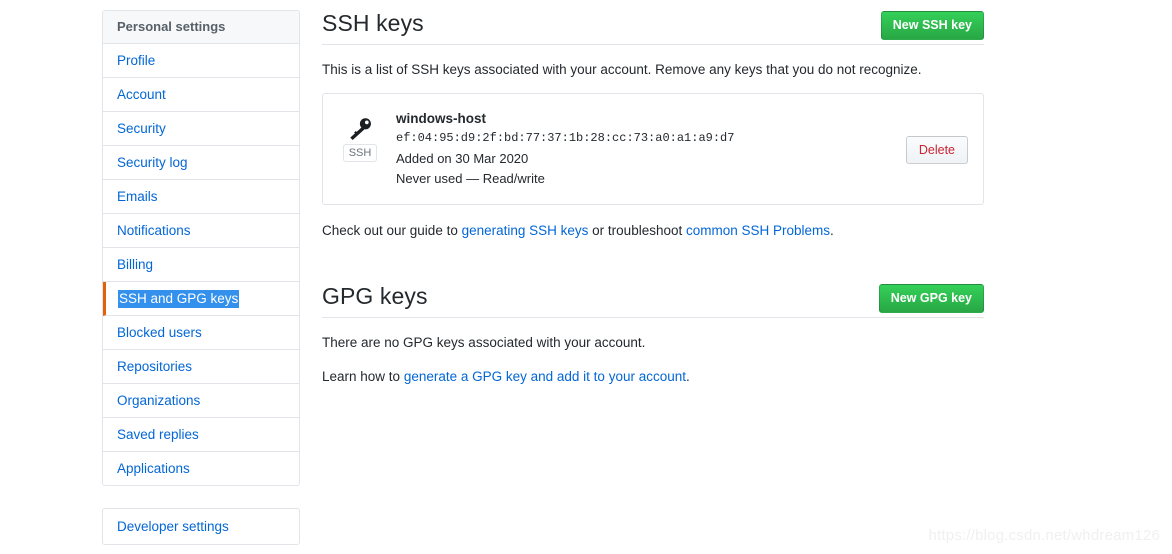 This screenshot has width=1172, height=554. What do you see at coordinates (159, 332) in the screenshot?
I see `sidebar-item-label: Blocked users` at bounding box center [159, 332].